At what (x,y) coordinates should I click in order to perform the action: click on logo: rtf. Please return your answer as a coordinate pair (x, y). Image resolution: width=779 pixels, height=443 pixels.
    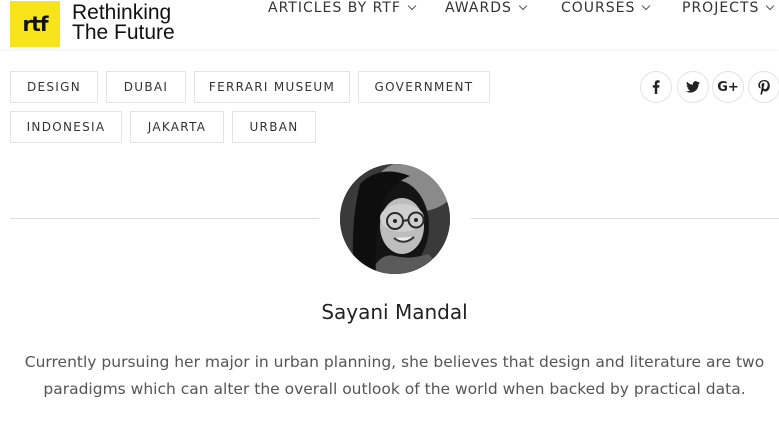
    Looking at the image, I should click on (35, 24).